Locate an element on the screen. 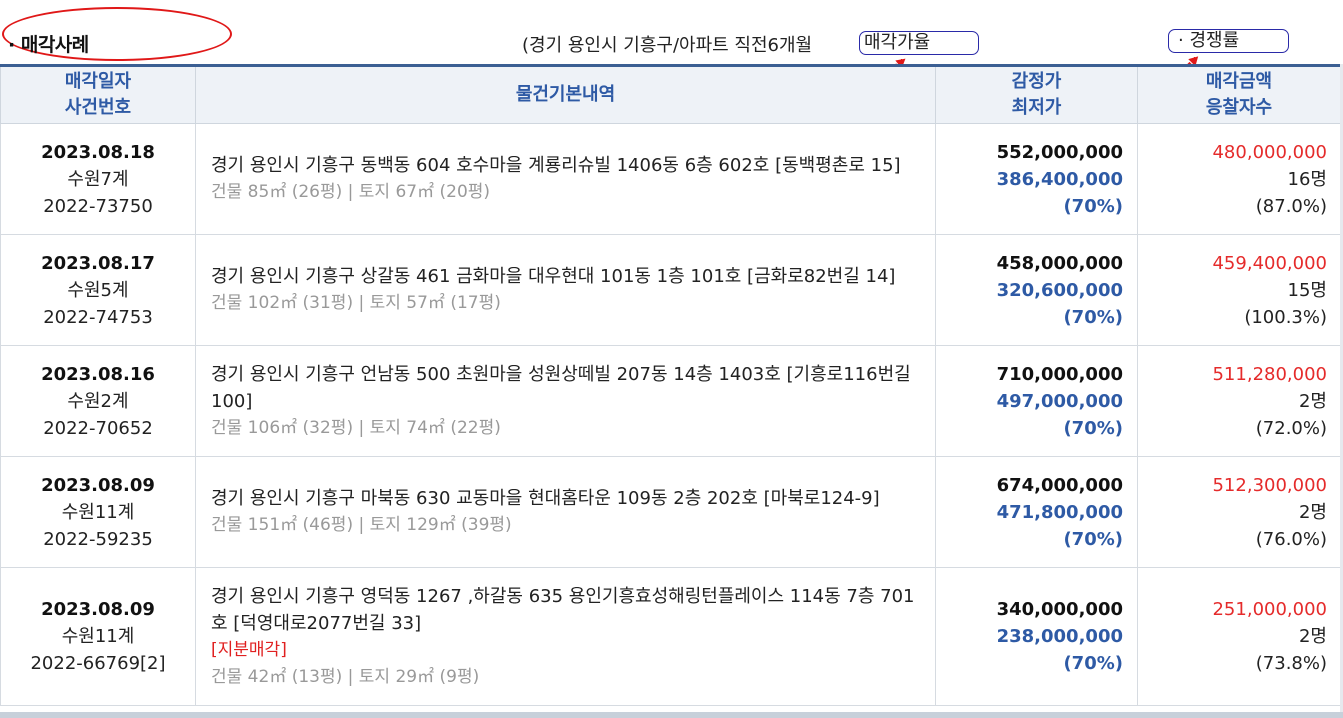  appraisal-price: 458,000,000 is located at coordinates (1059, 263).